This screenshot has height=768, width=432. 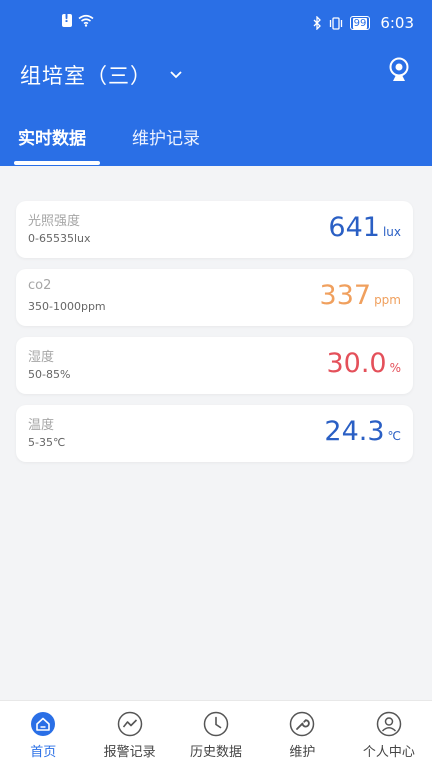 What do you see at coordinates (302, 724) in the screenshot?
I see `wrench-icon` at bounding box center [302, 724].